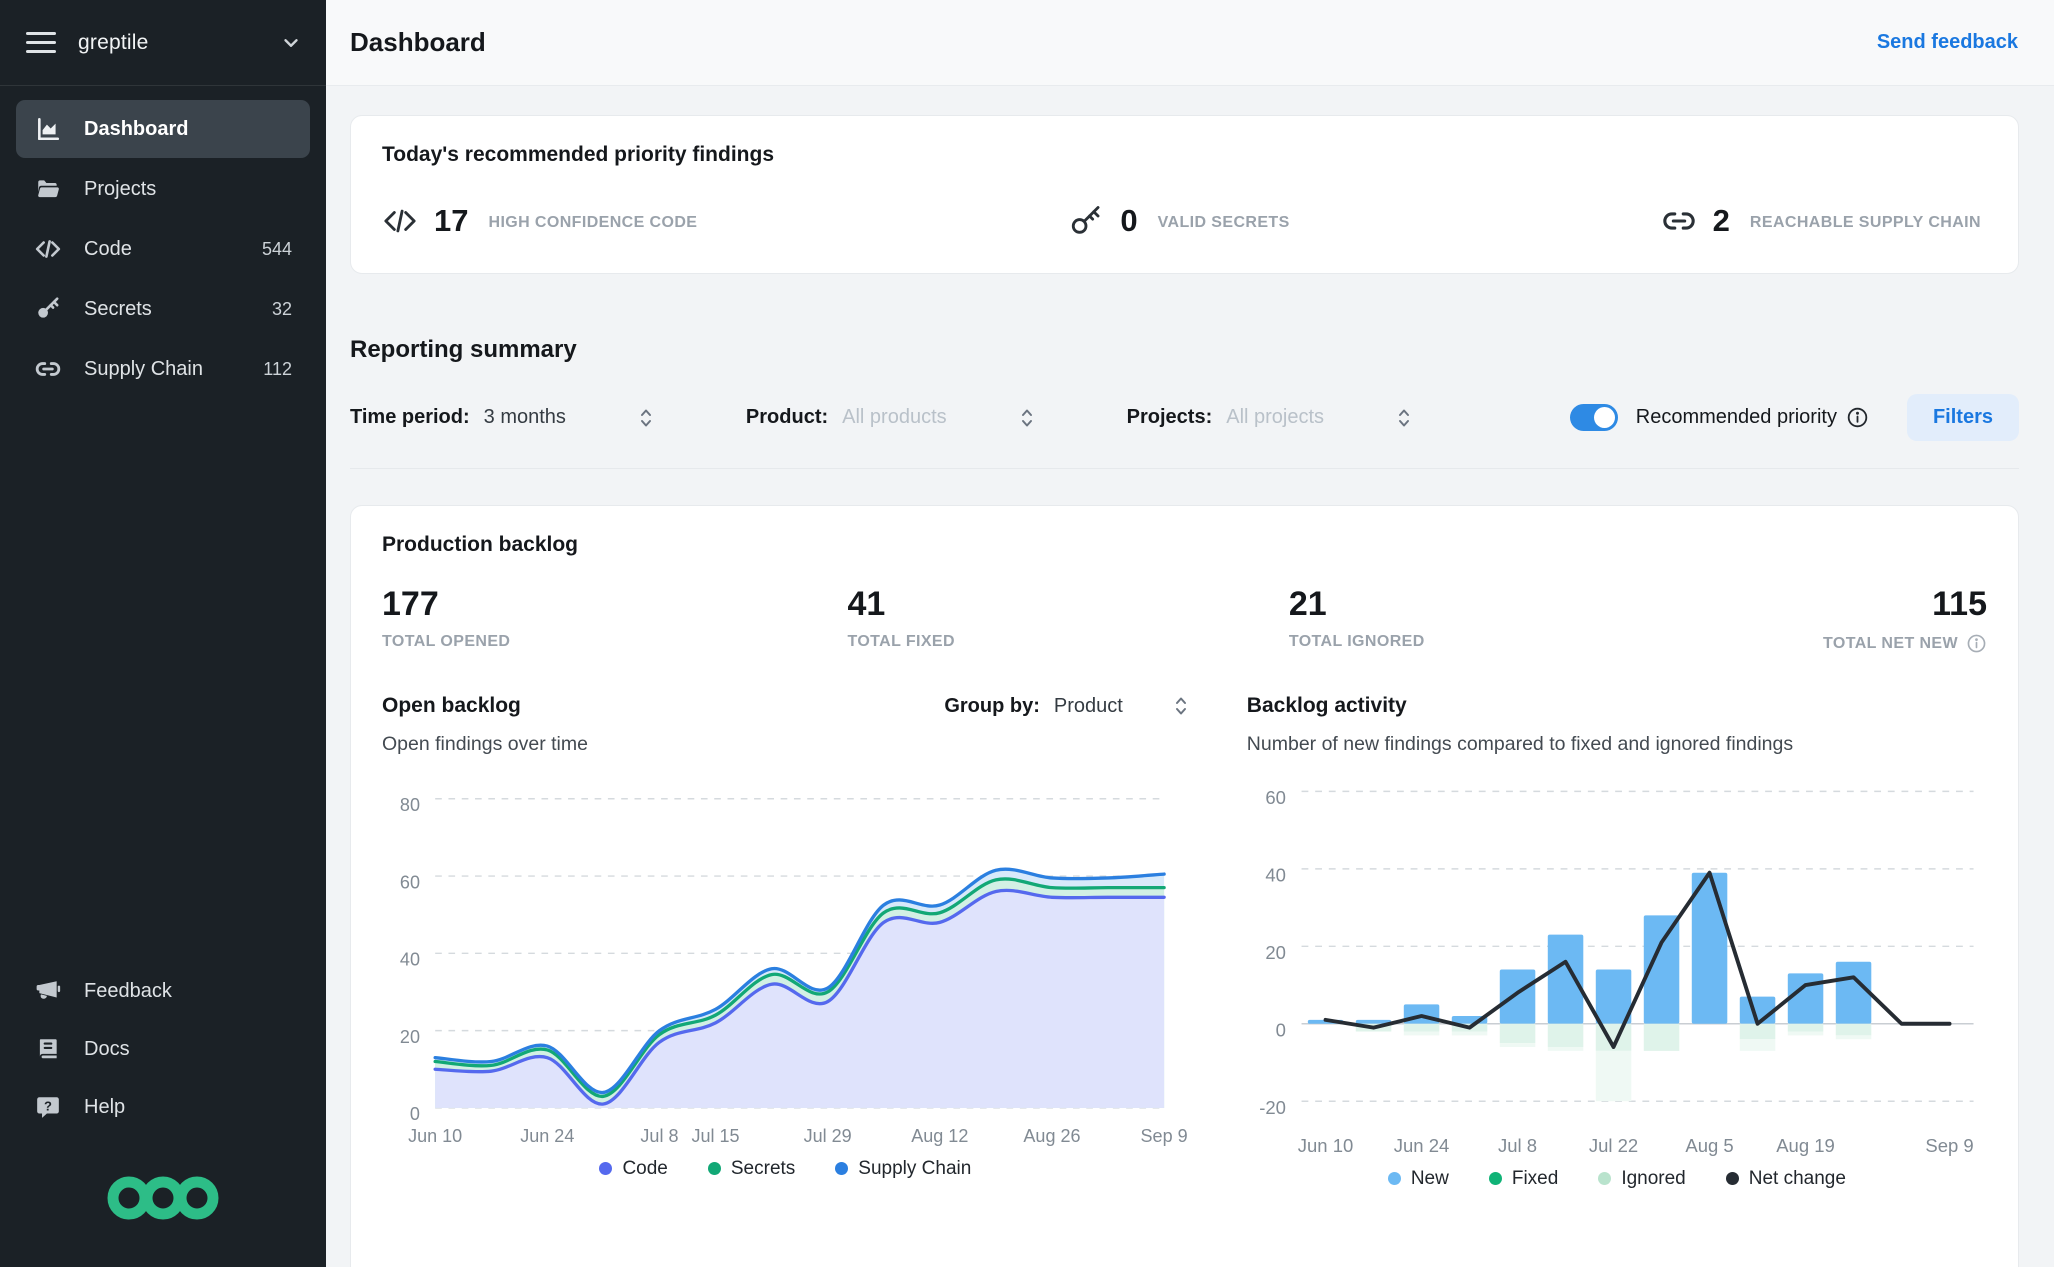 This screenshot has width=2054, height=1267. What do you see at coordinates (1679, 221) in the screenshot?
I see `link-icon` at bounding box center [1679, 221].